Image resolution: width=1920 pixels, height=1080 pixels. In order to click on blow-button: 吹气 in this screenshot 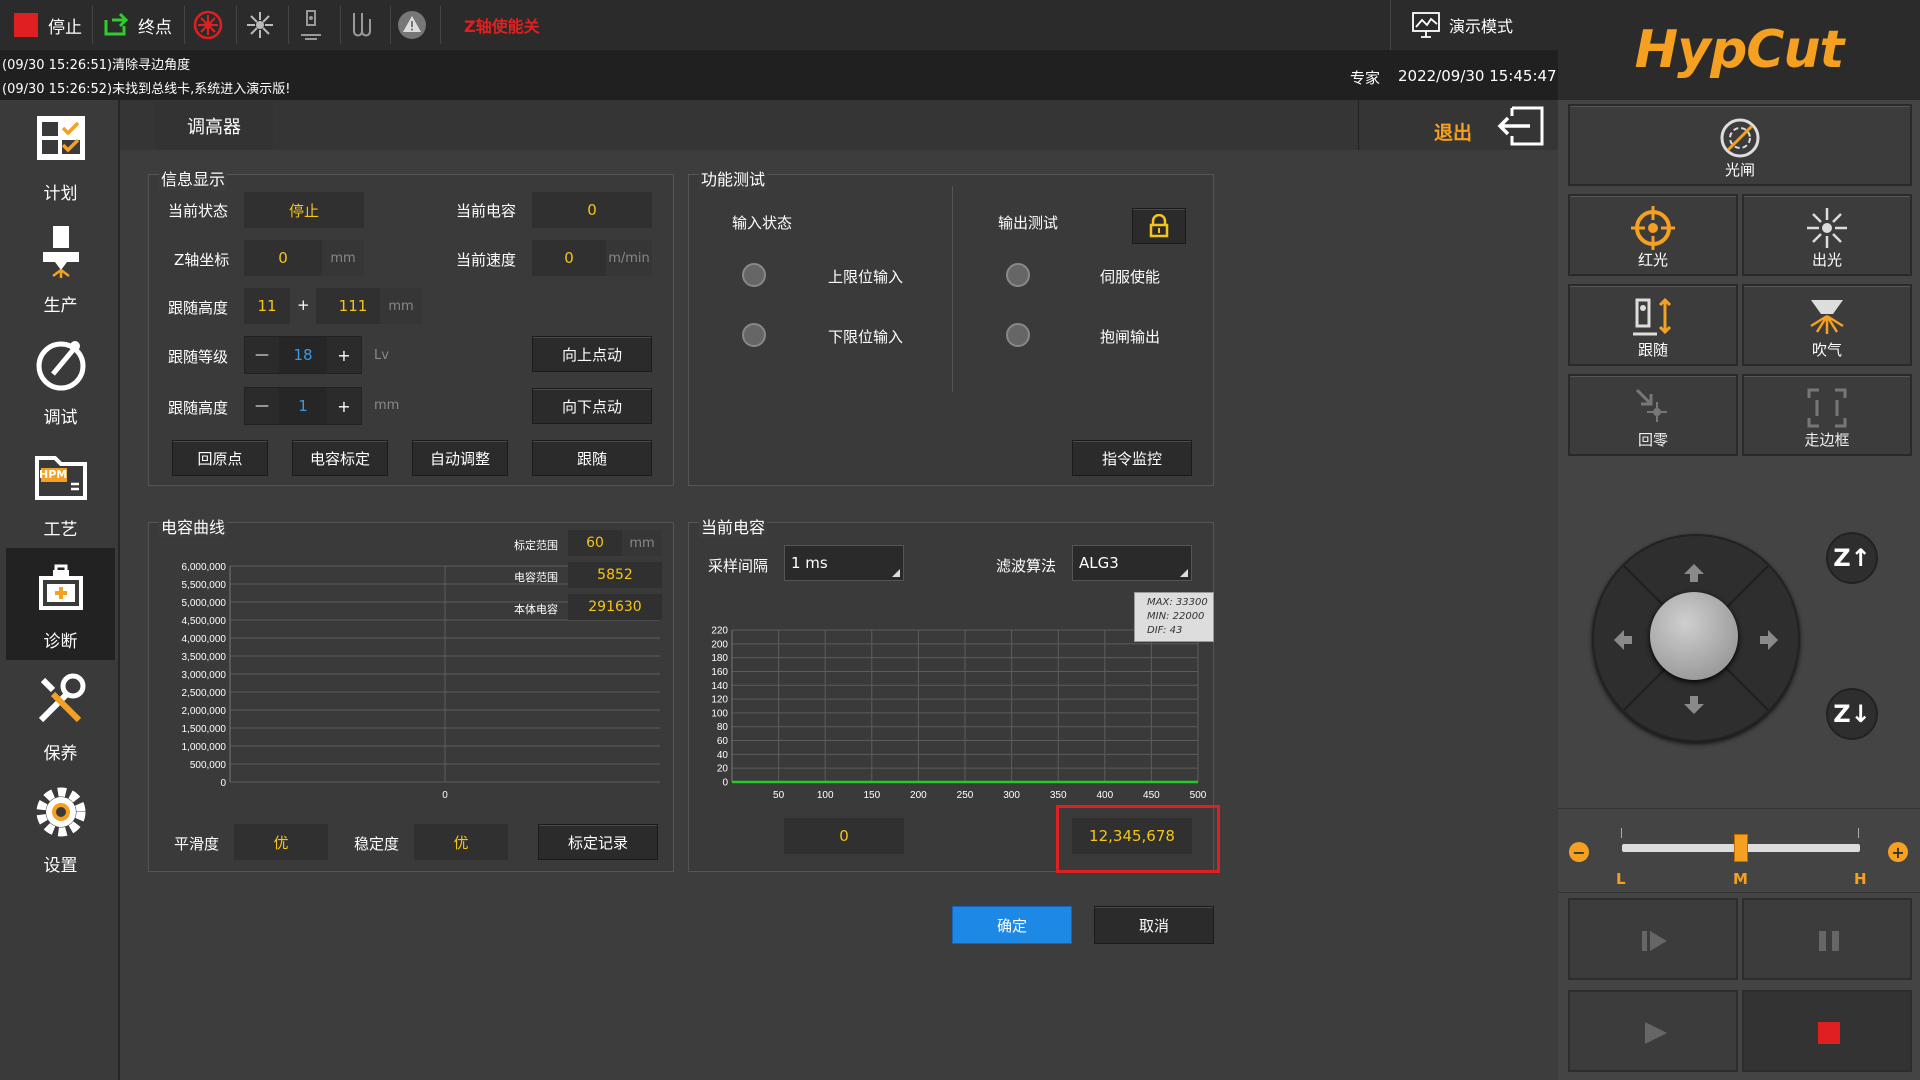, I will do `click(1827, 325)`.